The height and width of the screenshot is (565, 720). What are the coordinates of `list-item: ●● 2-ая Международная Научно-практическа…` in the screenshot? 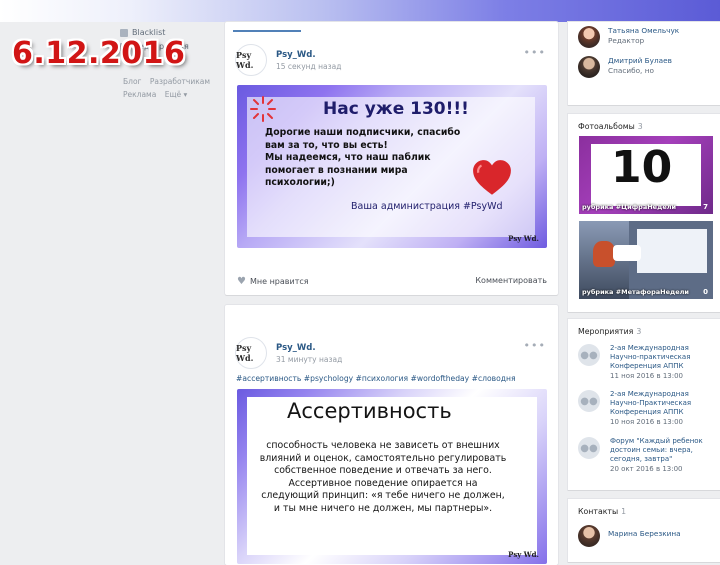 It's located at (648, 362).